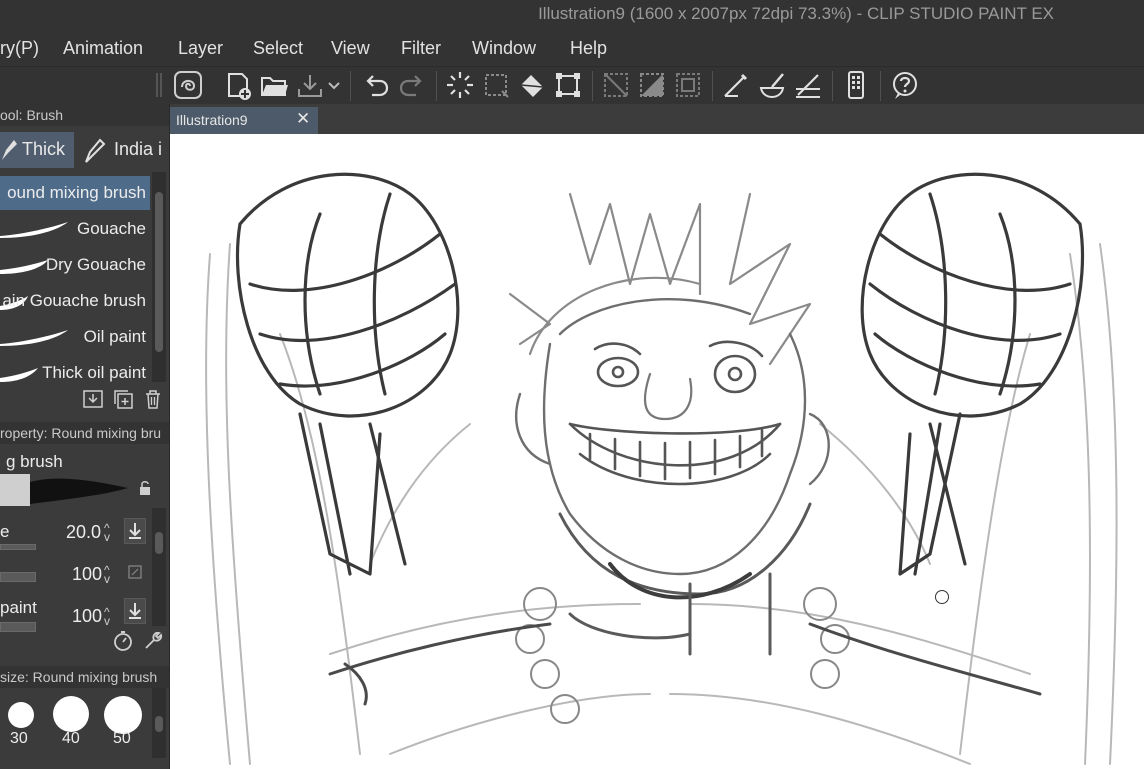  Describe the element at coordinates (310, 85) in the screenshot. I see `save-icon` at that location.